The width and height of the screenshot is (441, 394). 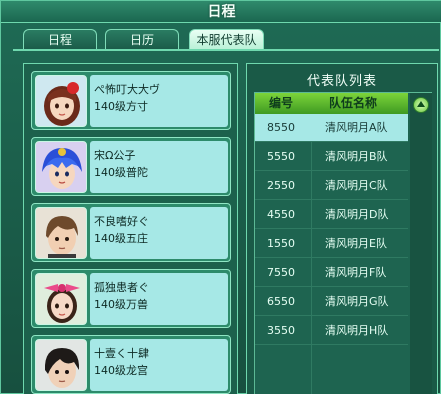 What do you see at coordinates (121, 238) in the screenshot?
I see `member-level-school: 140级五庄` at bounding box center [121, 238].